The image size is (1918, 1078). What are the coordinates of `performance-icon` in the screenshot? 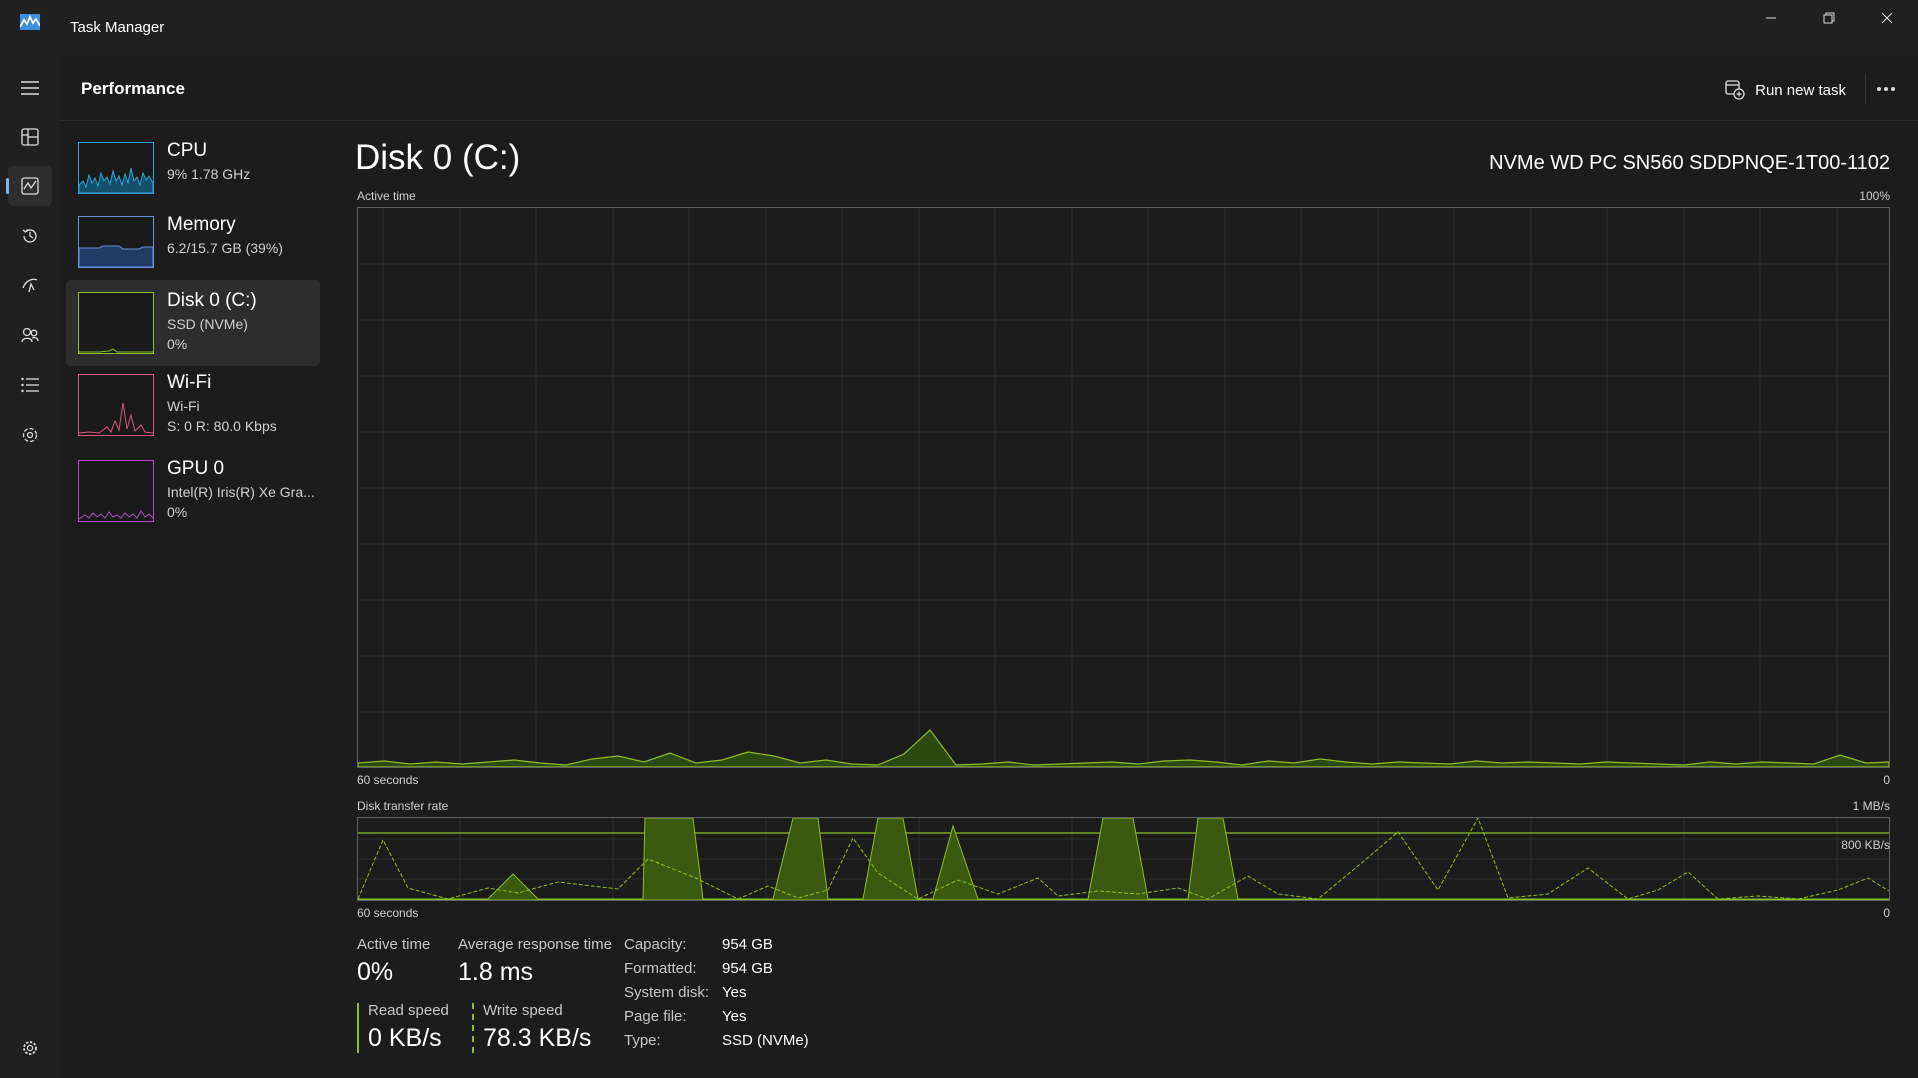 It's located at (30, 186).